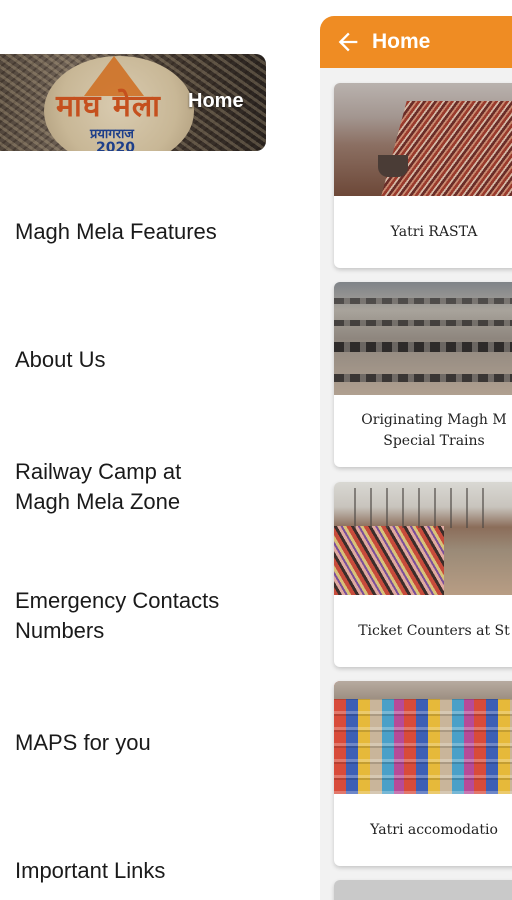 This screenshot has width=512, height=900. I want to click on card-special-trains: Originating Magh M Special Trains, so click(423, 374).